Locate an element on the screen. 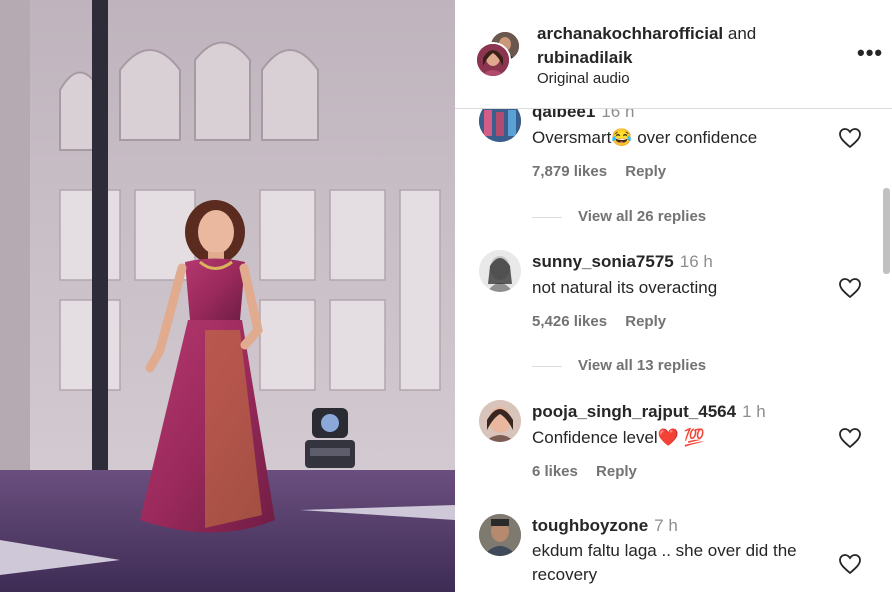  comment-text: not natural its overacting is located at coordinates (625, 287).